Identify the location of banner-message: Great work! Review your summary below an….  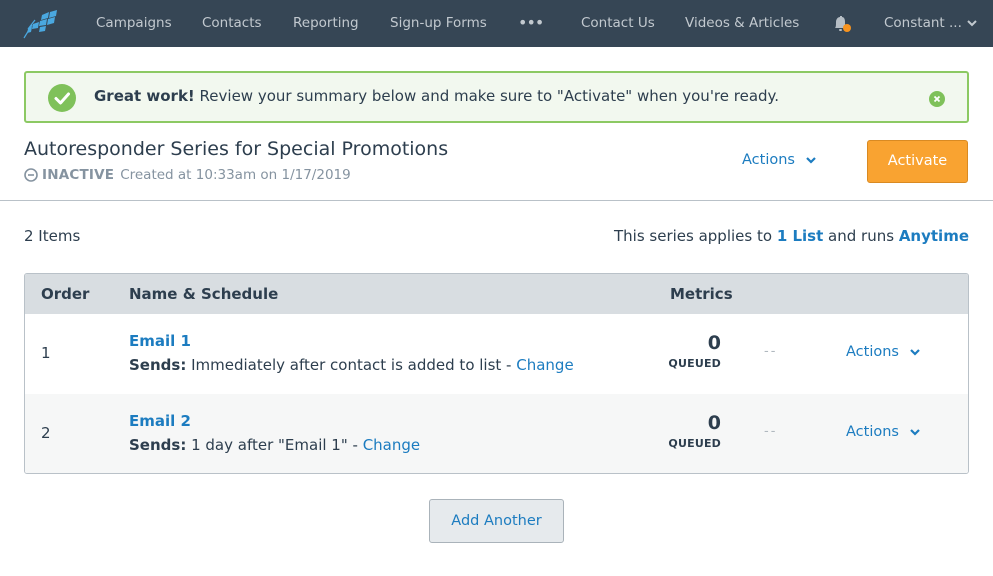
(436, 96).